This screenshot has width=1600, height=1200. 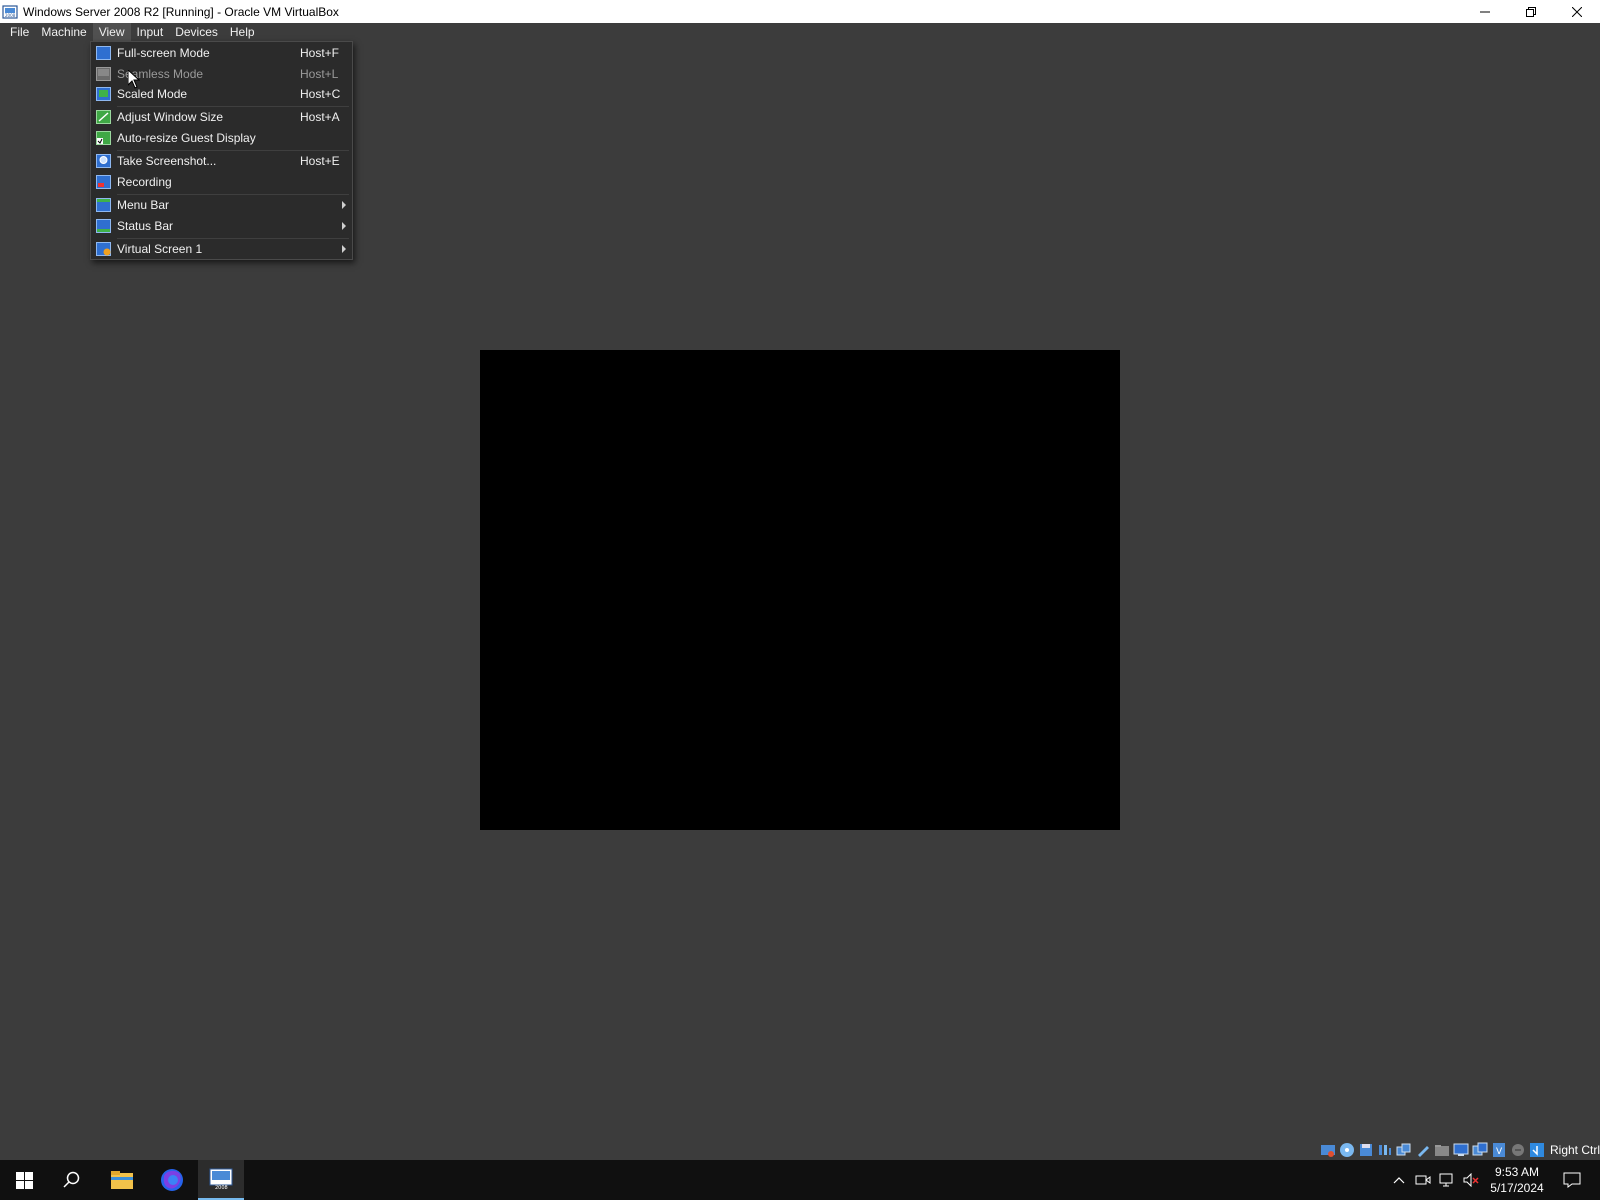 I want to click on restore-icon, so click(x=1531, y=11).